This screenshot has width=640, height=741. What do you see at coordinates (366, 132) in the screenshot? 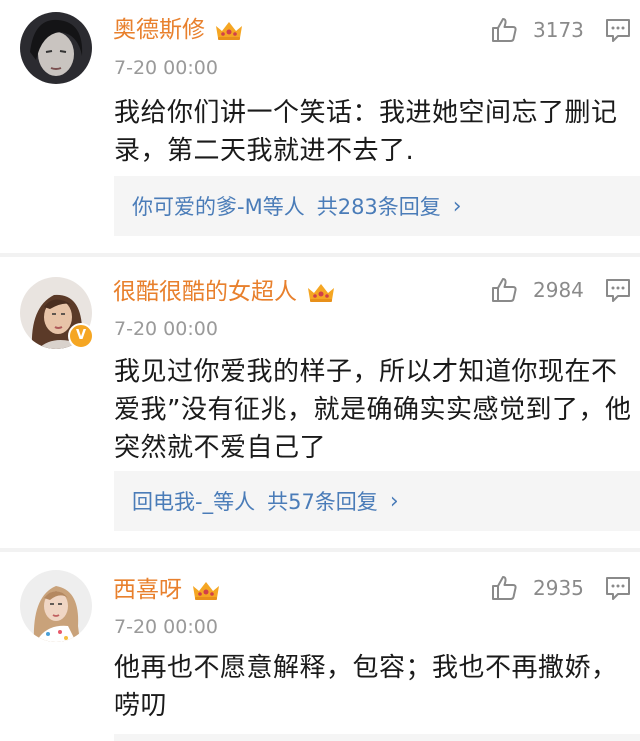
I see `comment-text: 我给你们讲一个笑话：我进她空间忘了删记录，第二天我就进不去了.` at bounding box center [366, 132].